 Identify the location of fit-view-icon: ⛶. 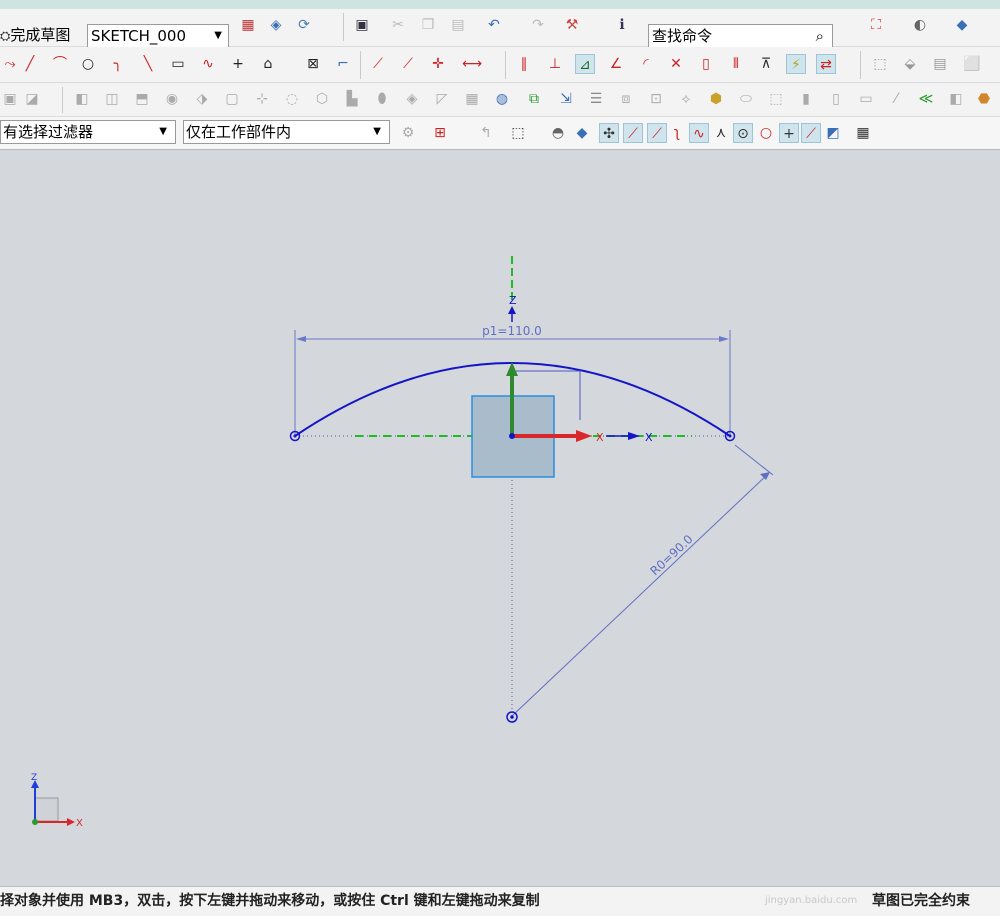
(876, 25).